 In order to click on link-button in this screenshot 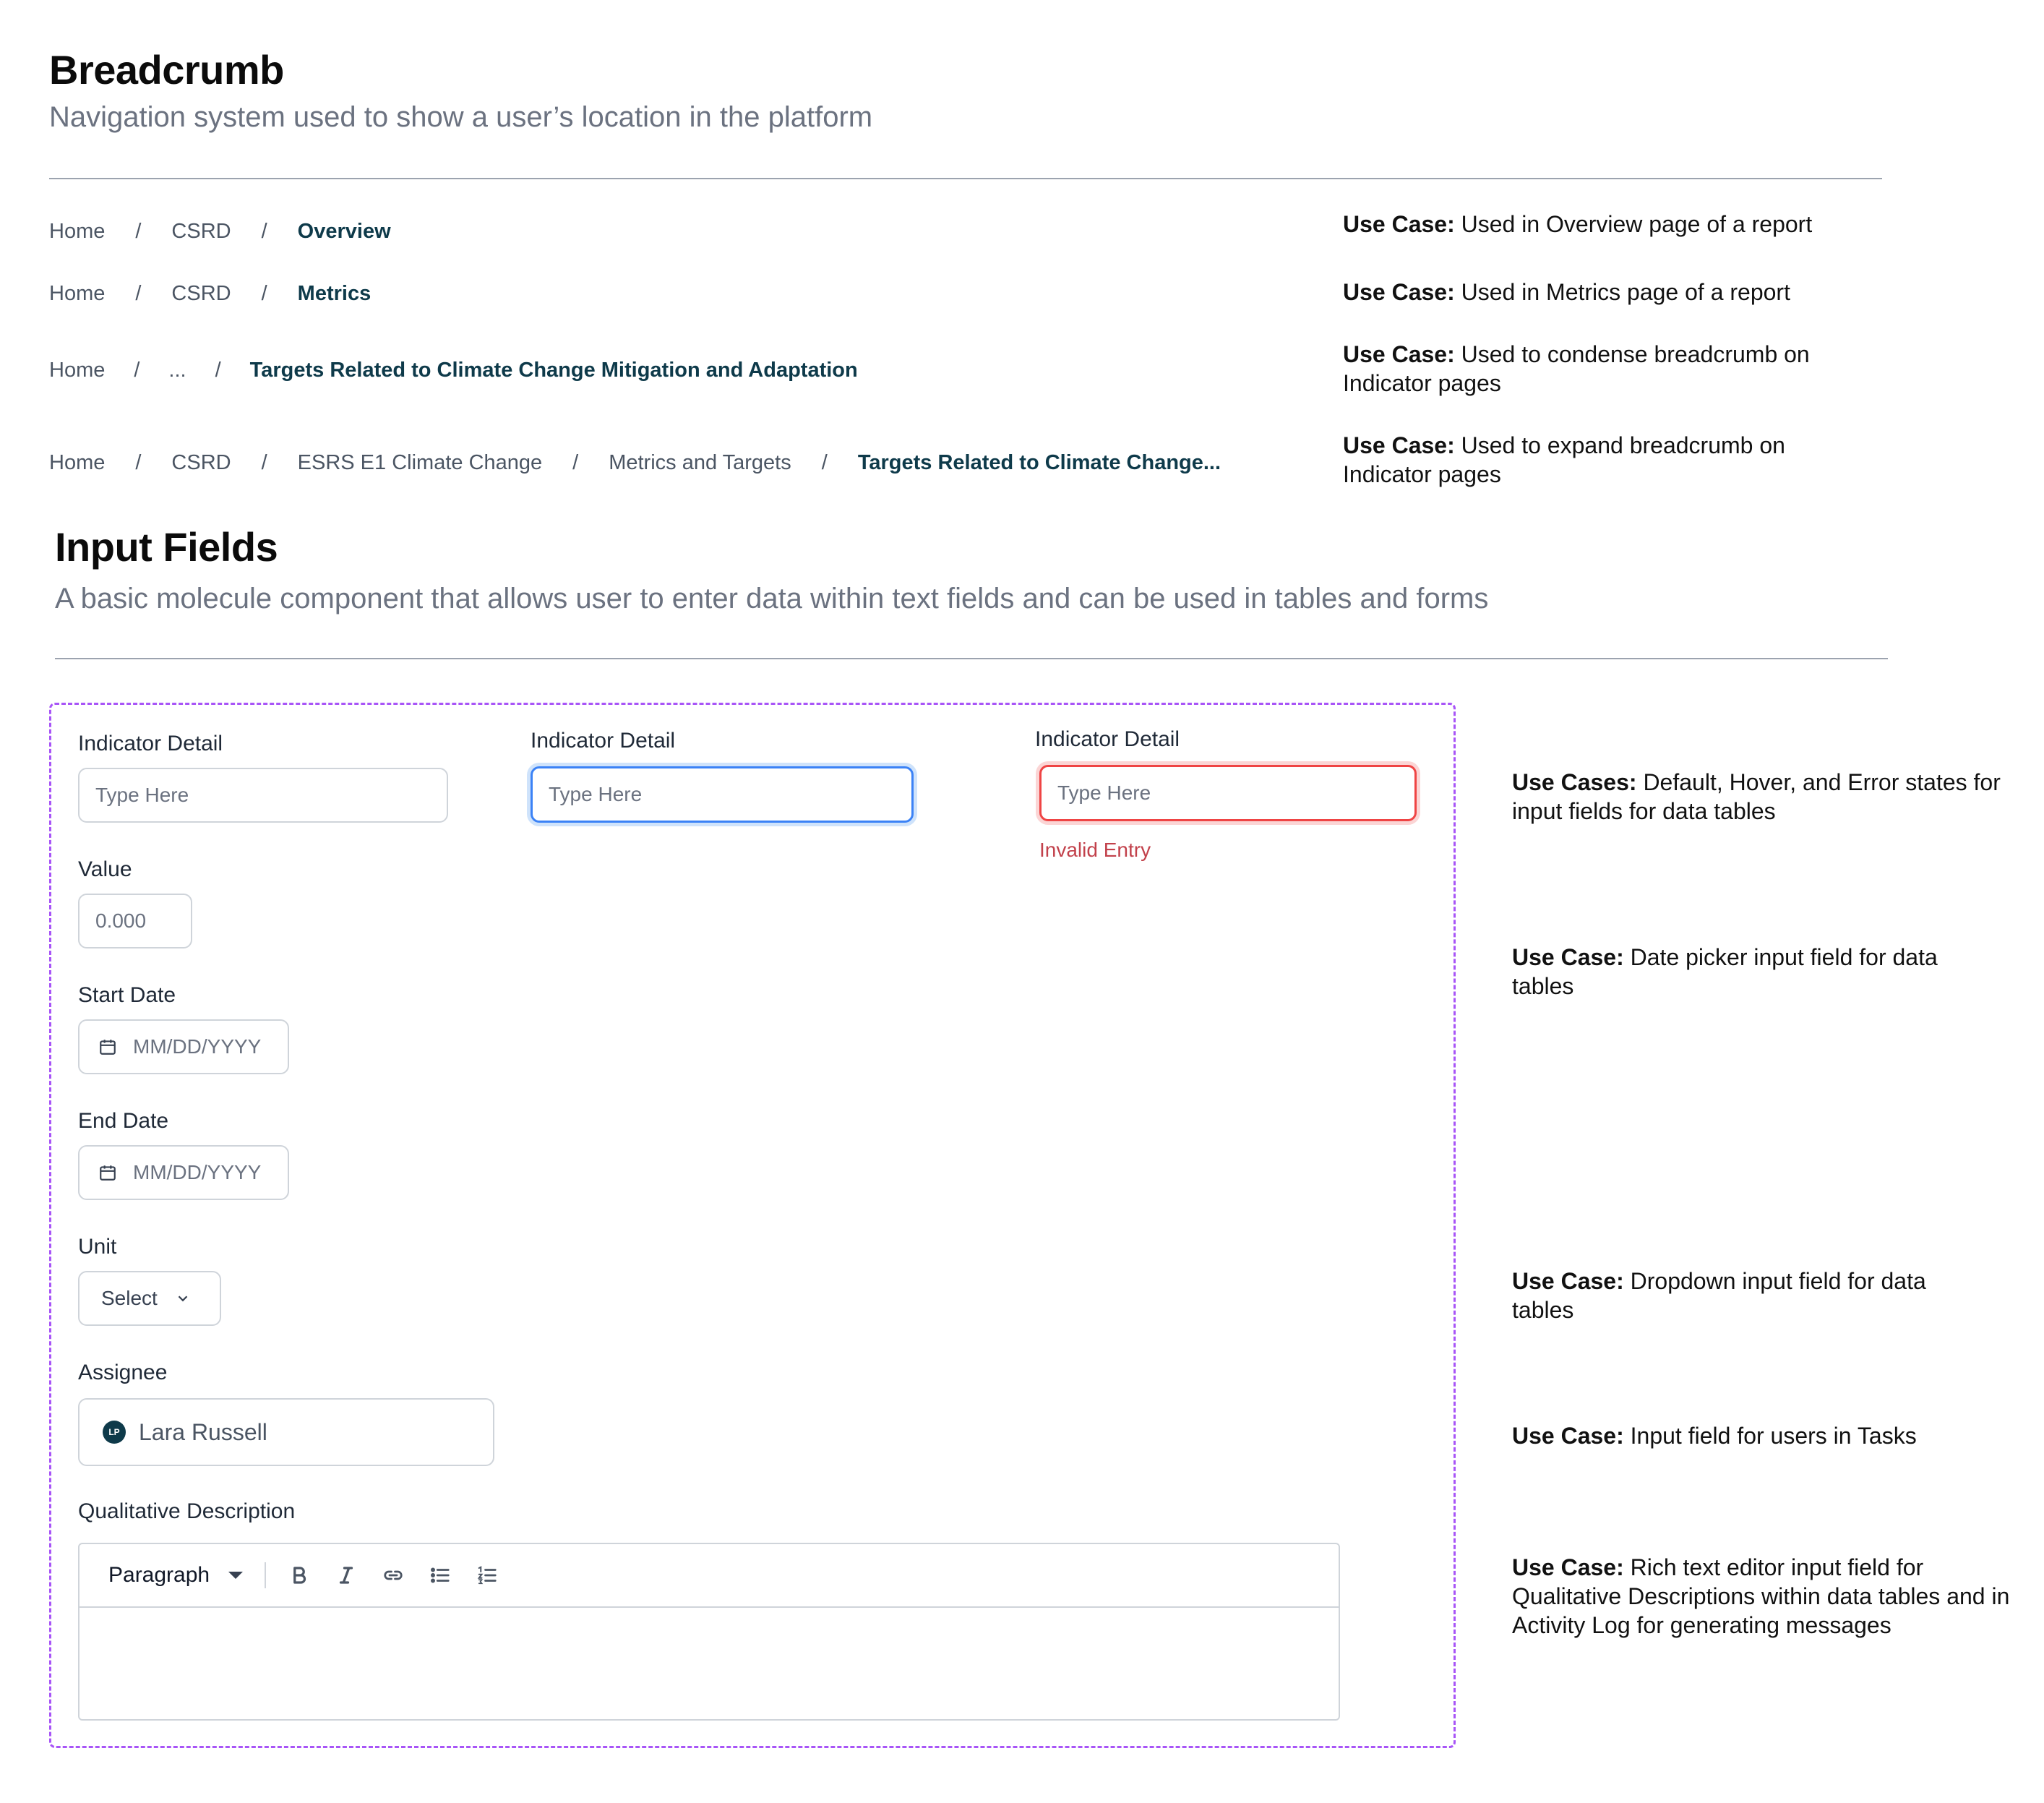, I will do `click(393, 1576)`.